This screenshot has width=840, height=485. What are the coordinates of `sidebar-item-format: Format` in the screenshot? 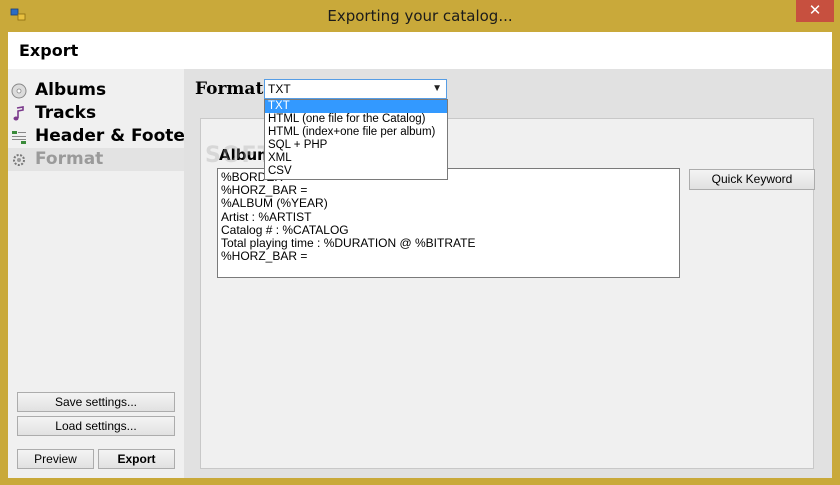 It's located at (96, 159).